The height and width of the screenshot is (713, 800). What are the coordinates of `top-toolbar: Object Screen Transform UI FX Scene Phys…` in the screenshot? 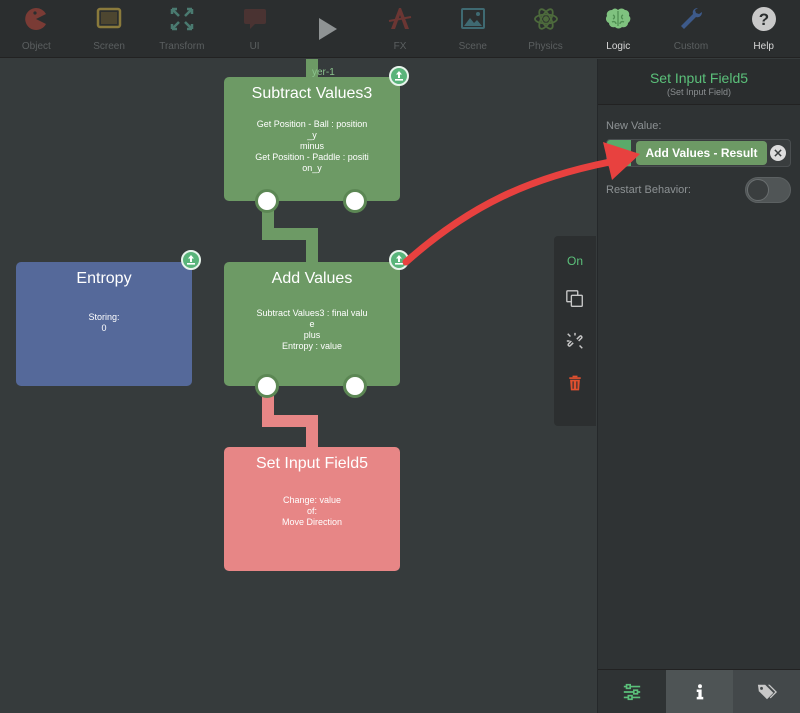 It's located at (400, 29).